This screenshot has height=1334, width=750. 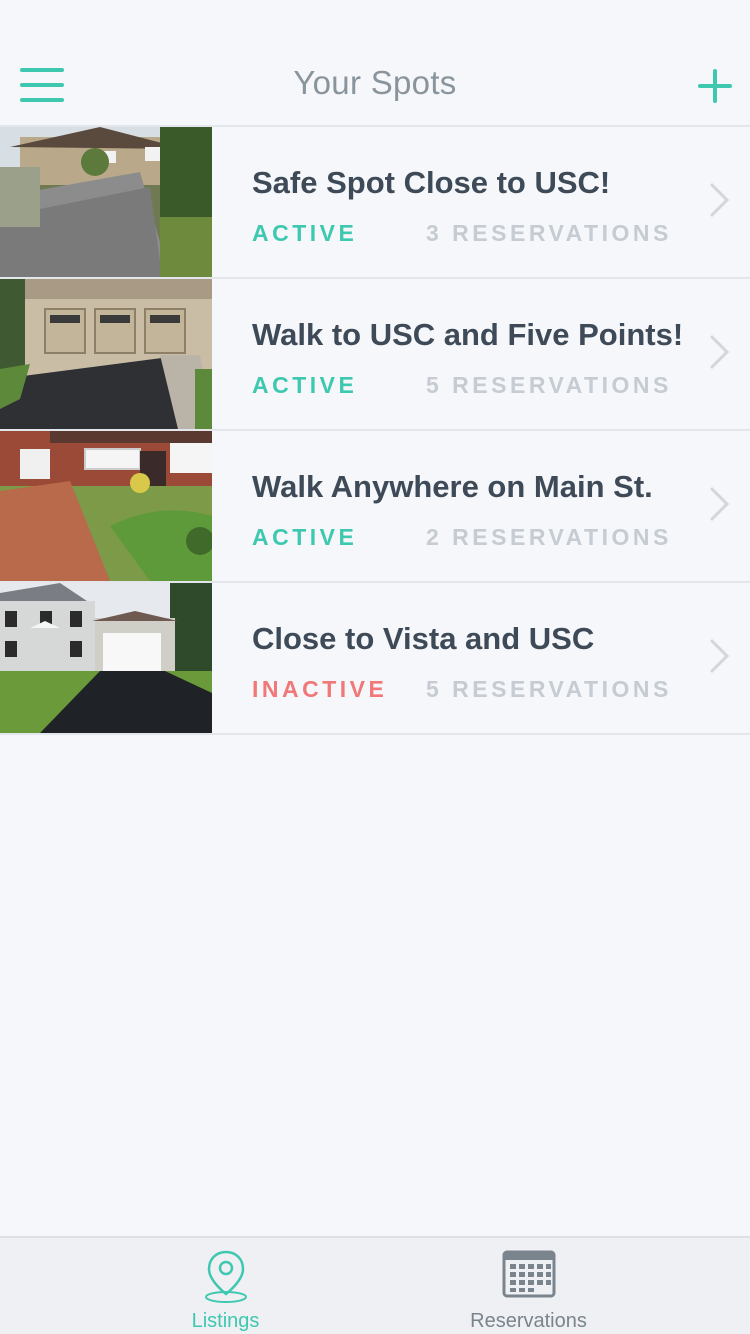 I want to click on listing-title: Close to Vista and USC, so click(x=423, y=638).